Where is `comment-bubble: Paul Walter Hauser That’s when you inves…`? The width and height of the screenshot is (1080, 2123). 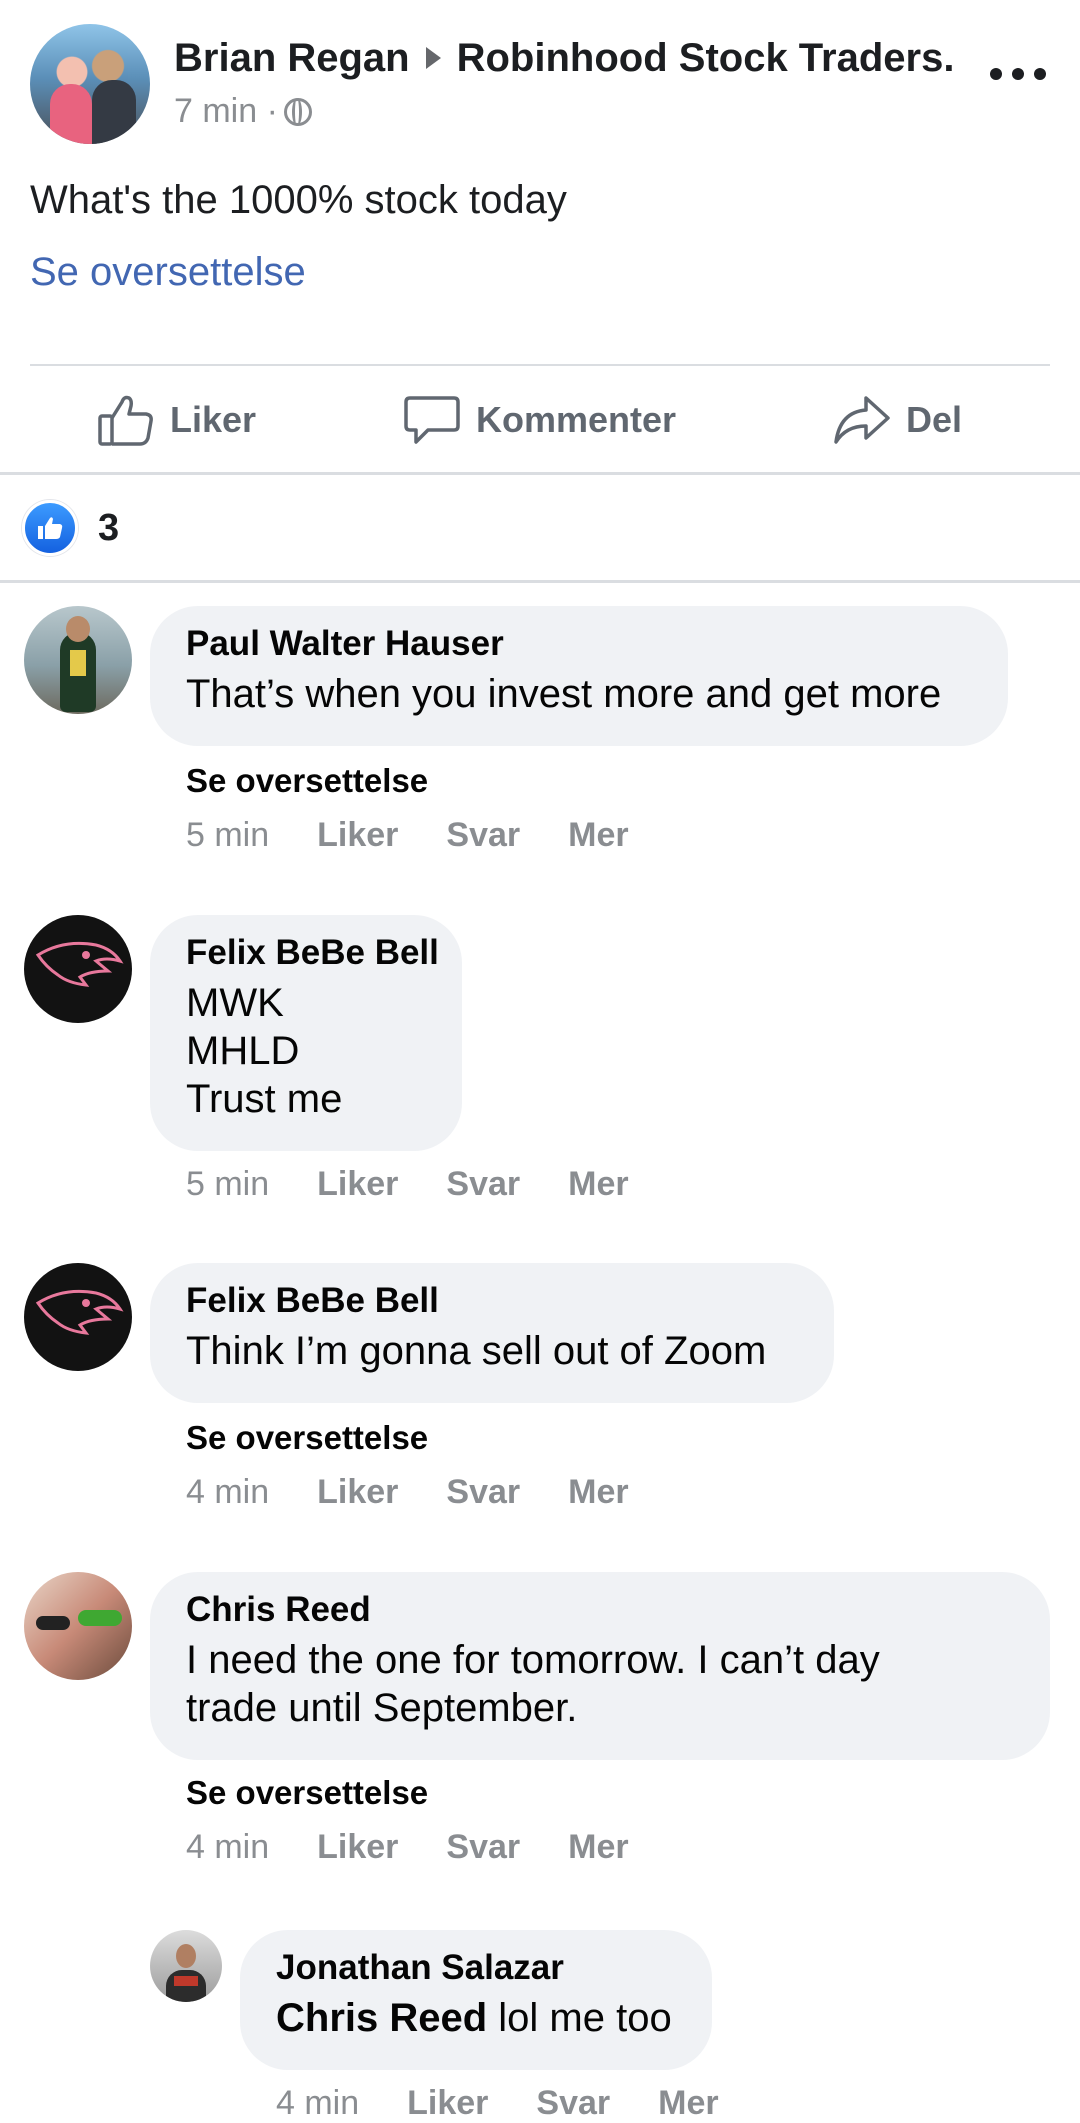
comment-bubble: Paul Walter Hauser That’s when you inves… is located at coordinates (579, 676).